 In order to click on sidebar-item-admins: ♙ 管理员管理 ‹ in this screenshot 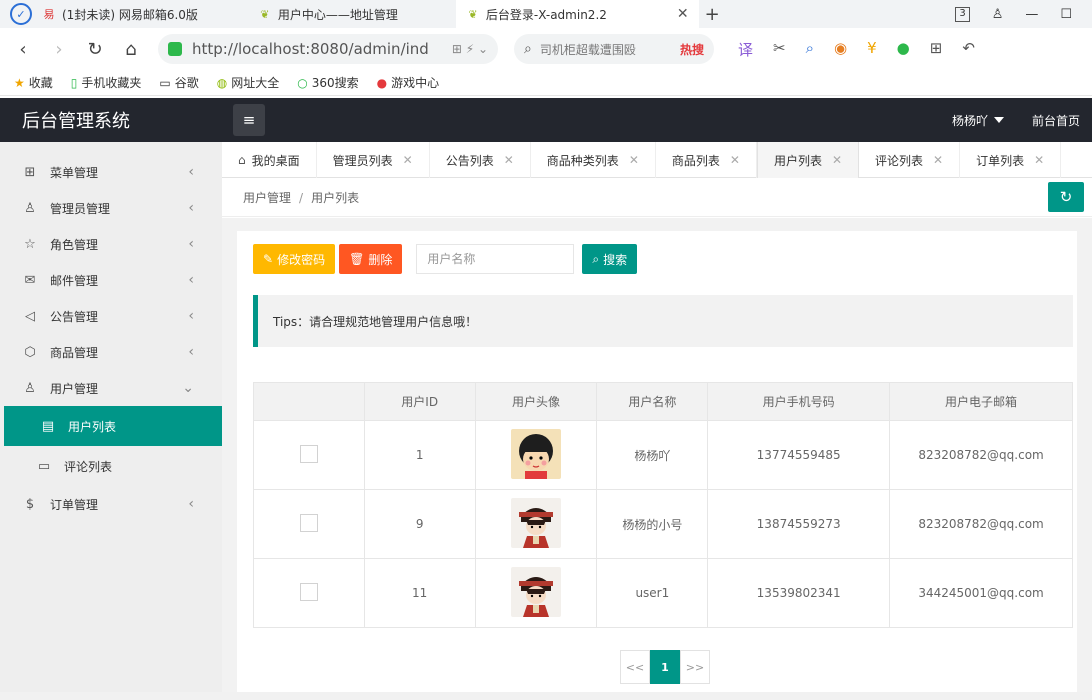, I will do `click(111, 208)`.